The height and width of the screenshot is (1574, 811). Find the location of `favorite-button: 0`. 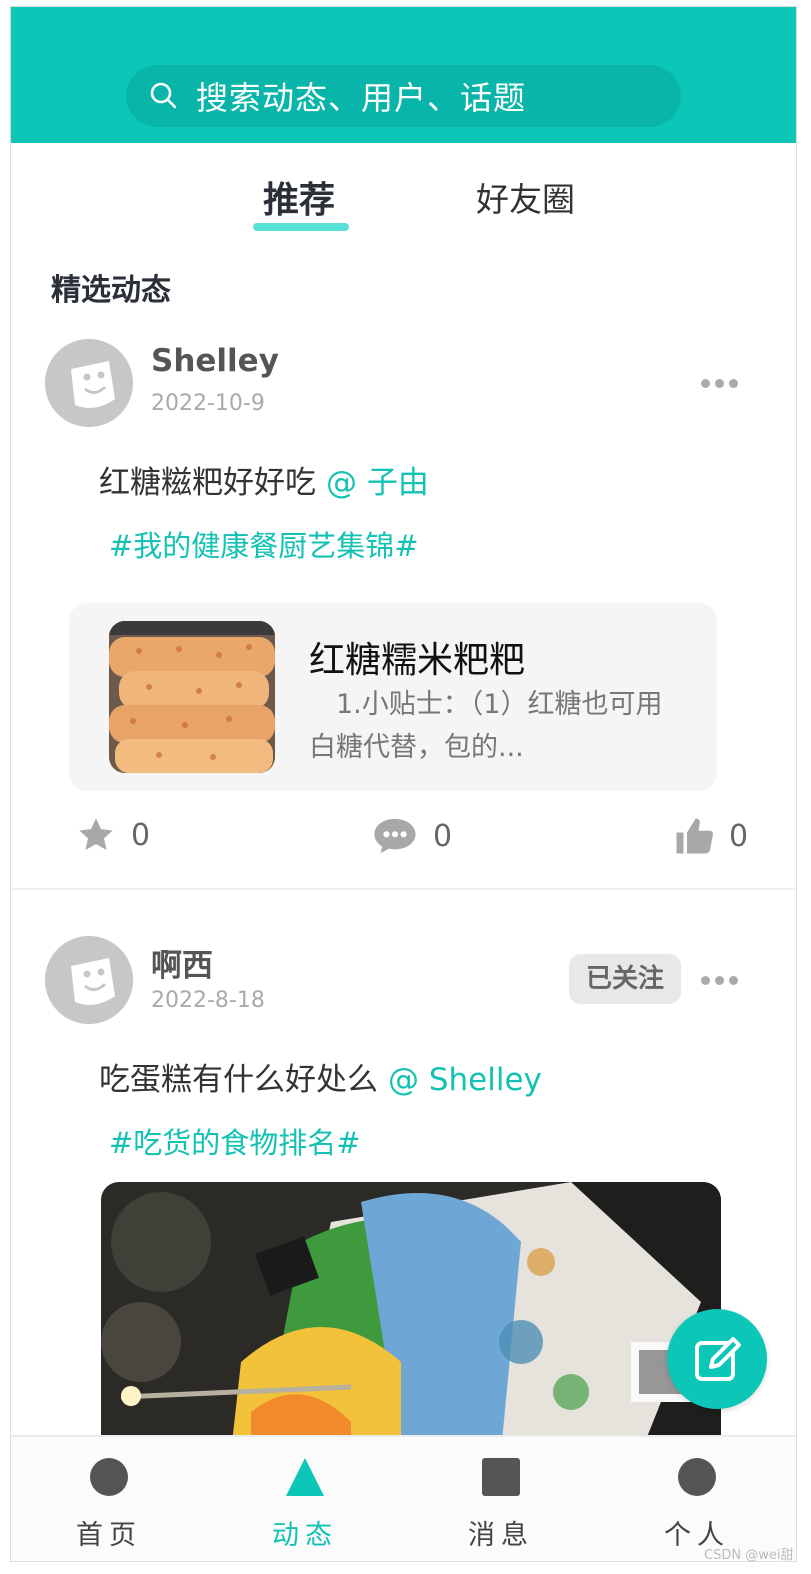

favorite-button: 0 is located at coordinates (112, 835).